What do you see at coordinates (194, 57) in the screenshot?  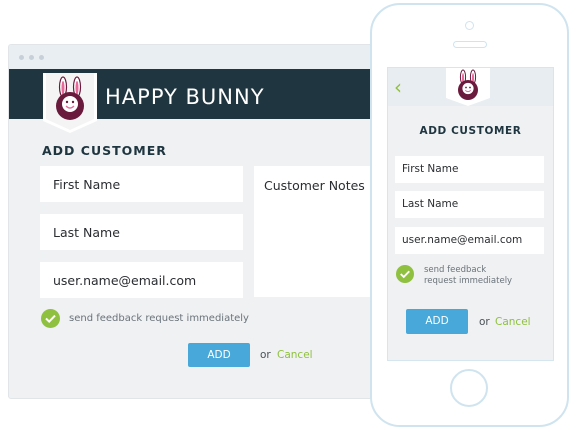 I see `window-titlebar` at bounding box center [194, 57].